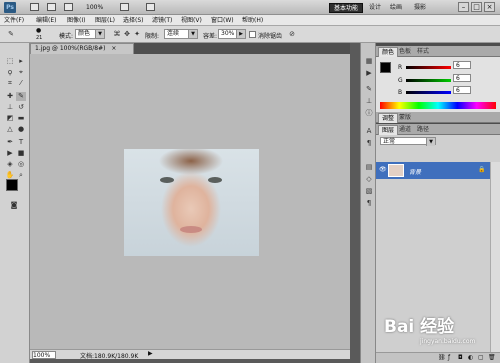 The width and height of the screenshot is (500, 363). Describe the element at coordinates (423, 52) in the screenshot. I see `tab-styles: 样式` at that location.